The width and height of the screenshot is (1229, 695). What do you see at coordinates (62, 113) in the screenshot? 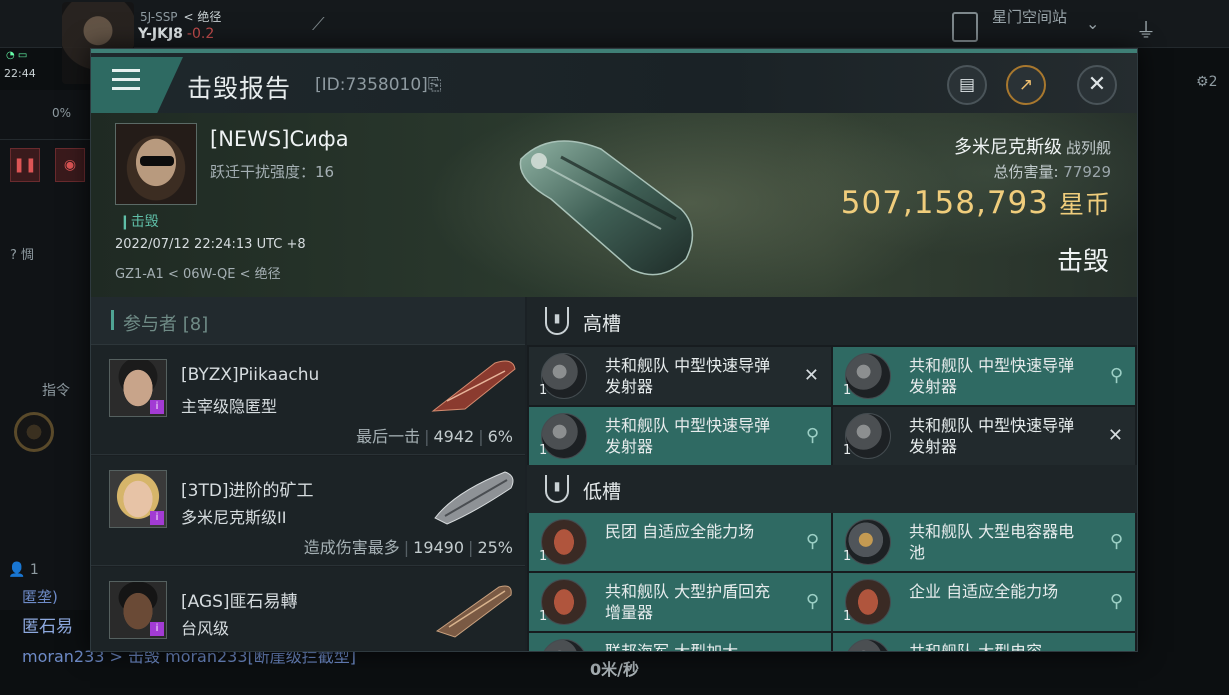
I see `hud-percent: 0%` at bounding box center [62, 113].